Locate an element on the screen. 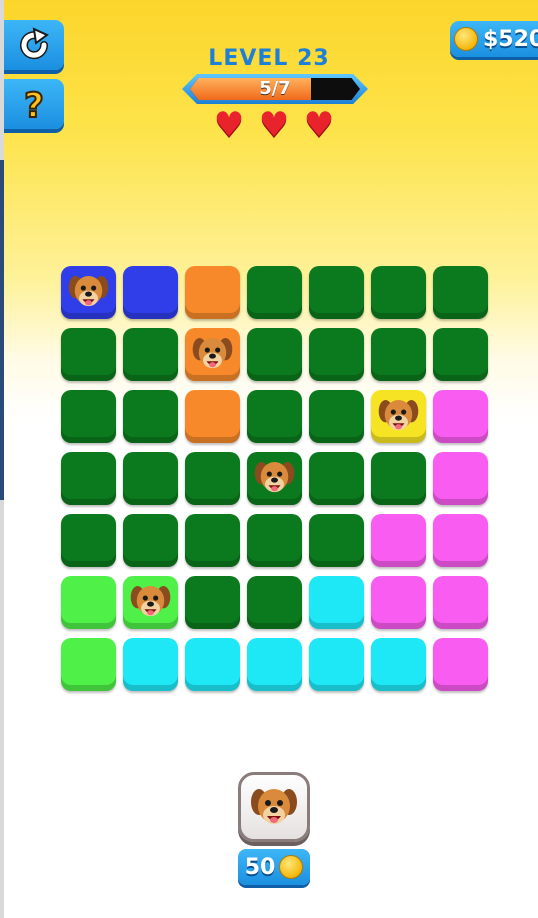 The image size is (538, 918). tile-blue-with-dog is located at coordinates (88, 292).